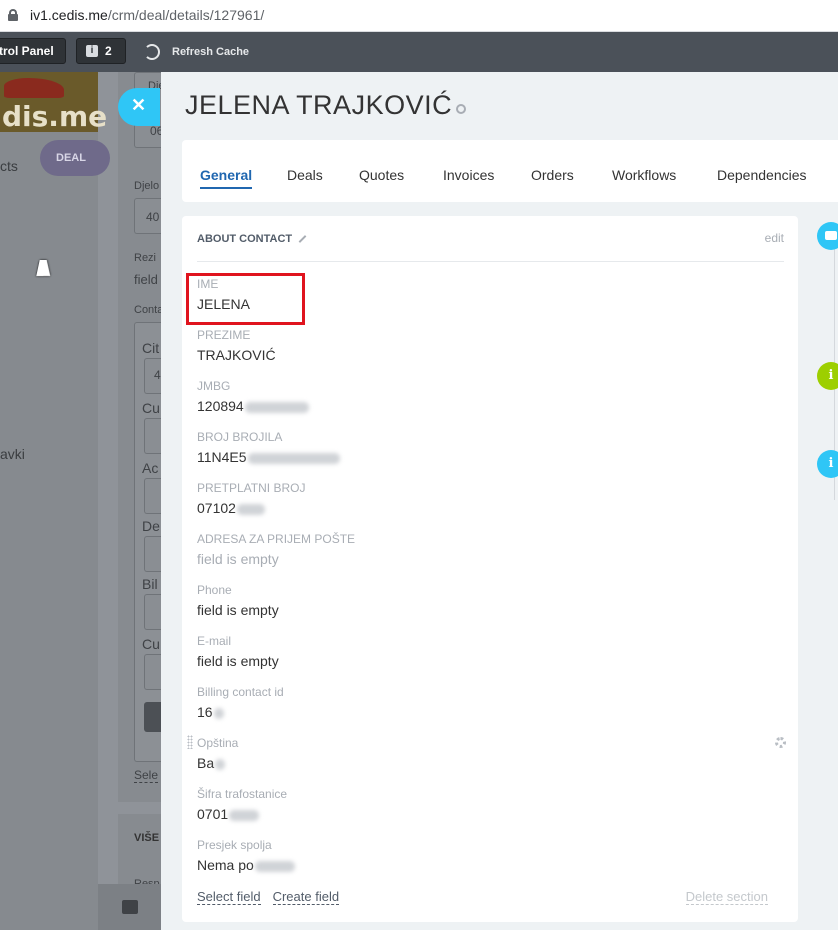  I want to click on background-label: Bil, so click(150, 584).